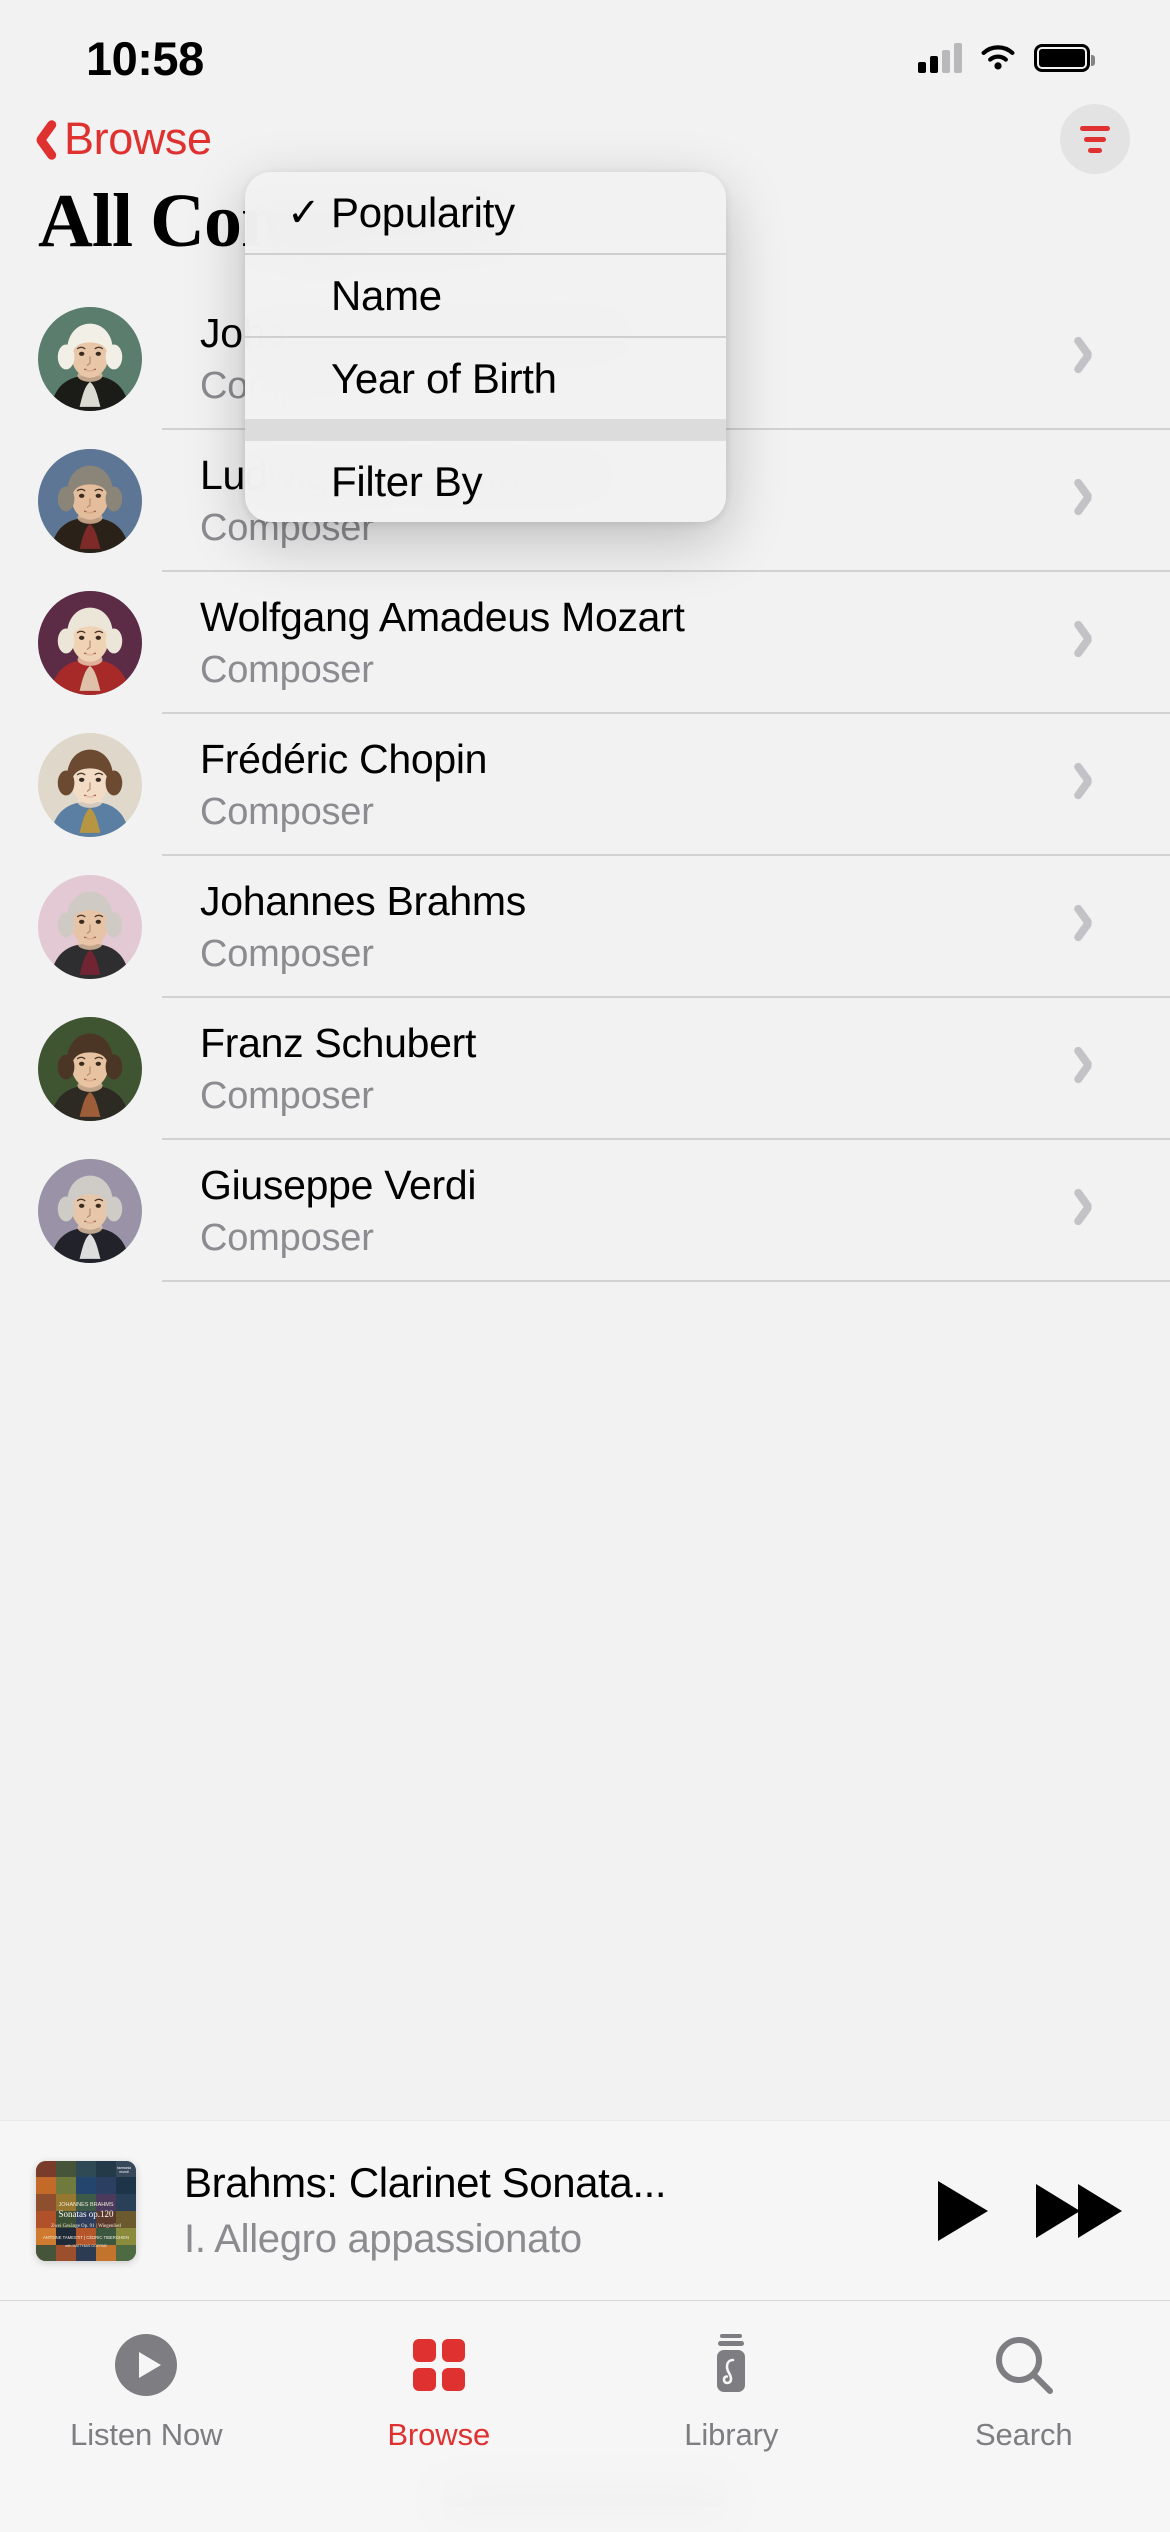  I want to click on play-icon, so click(962, 2211).